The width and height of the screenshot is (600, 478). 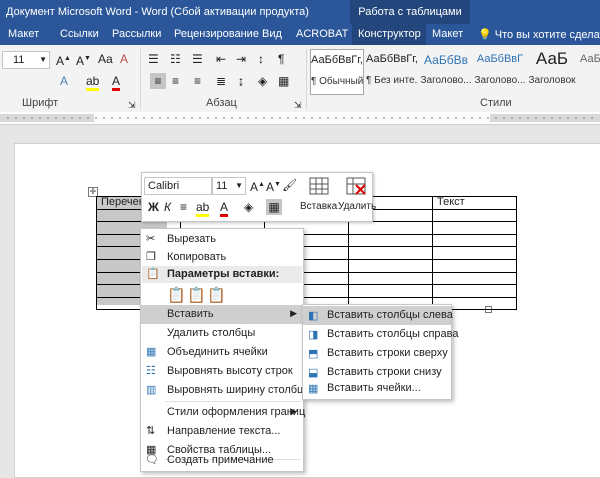 I want to click on sort-icon: ↕, so click(x=261, y=59).